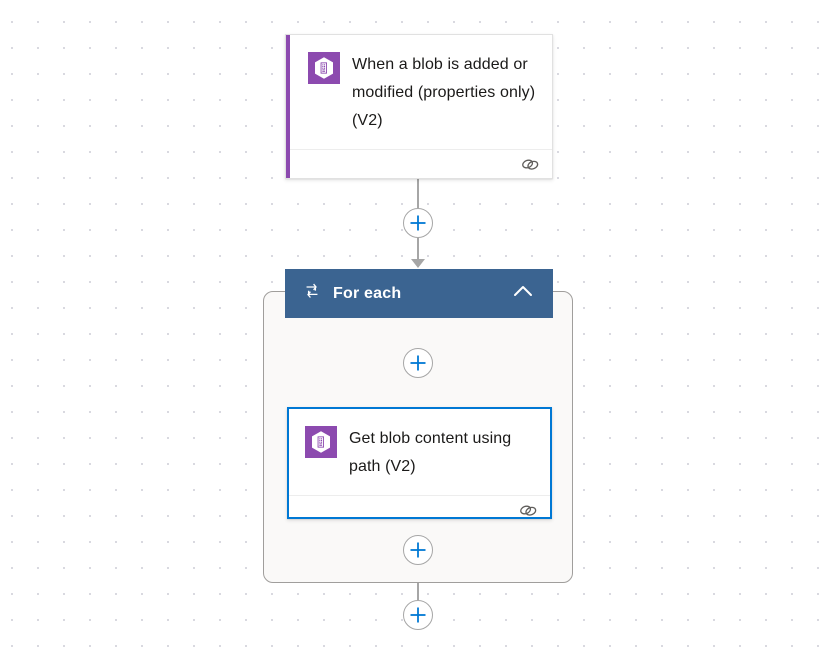  I want to click on action-card-body: Get blob content using path (V2), so click(419, 452).